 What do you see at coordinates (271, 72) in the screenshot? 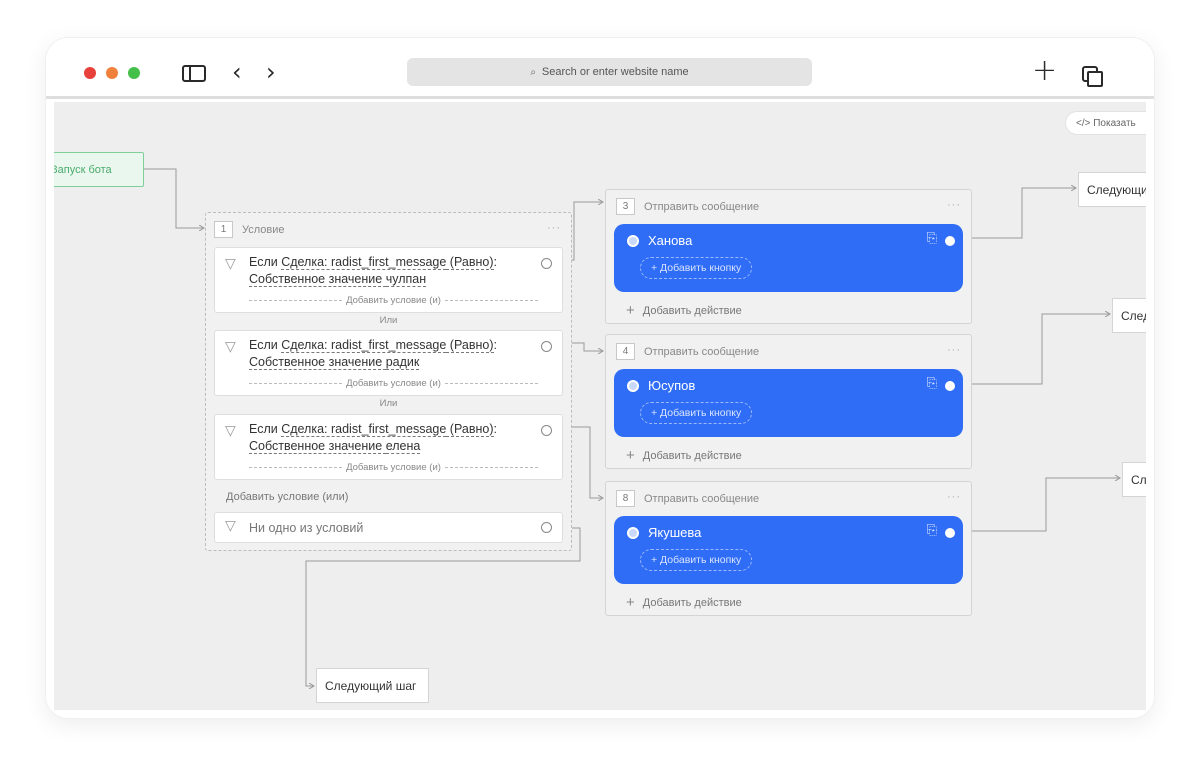
I see `forward-icon: ›` at bounding box center [271, 72].